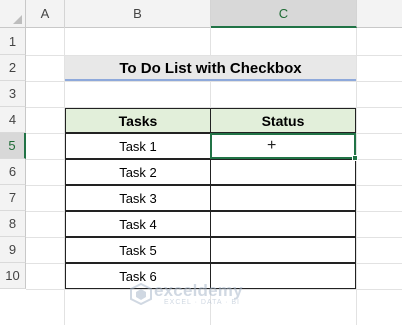 This screenshot has height=325, width=402. What do you see at coordinates (13, 41) in the screenshot?
I see `row-header-1: 1` at bounding box center [13, 41].